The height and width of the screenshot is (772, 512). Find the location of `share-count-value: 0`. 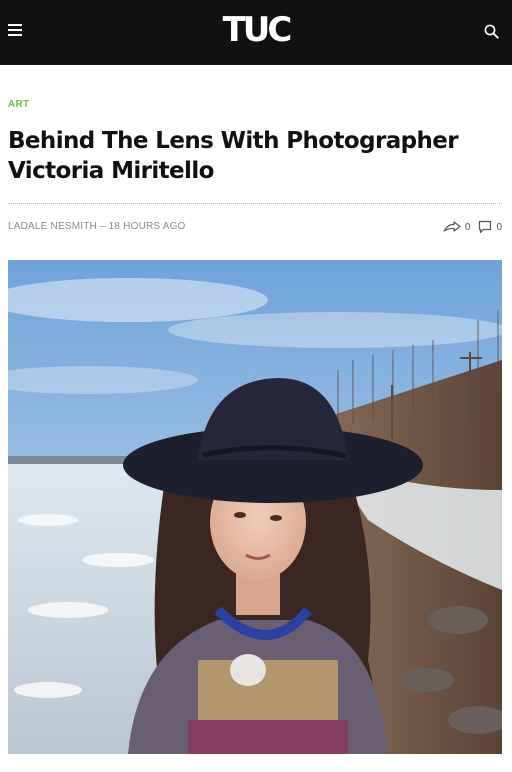

share-count-value: 0 is located at coordinates (467, 227).